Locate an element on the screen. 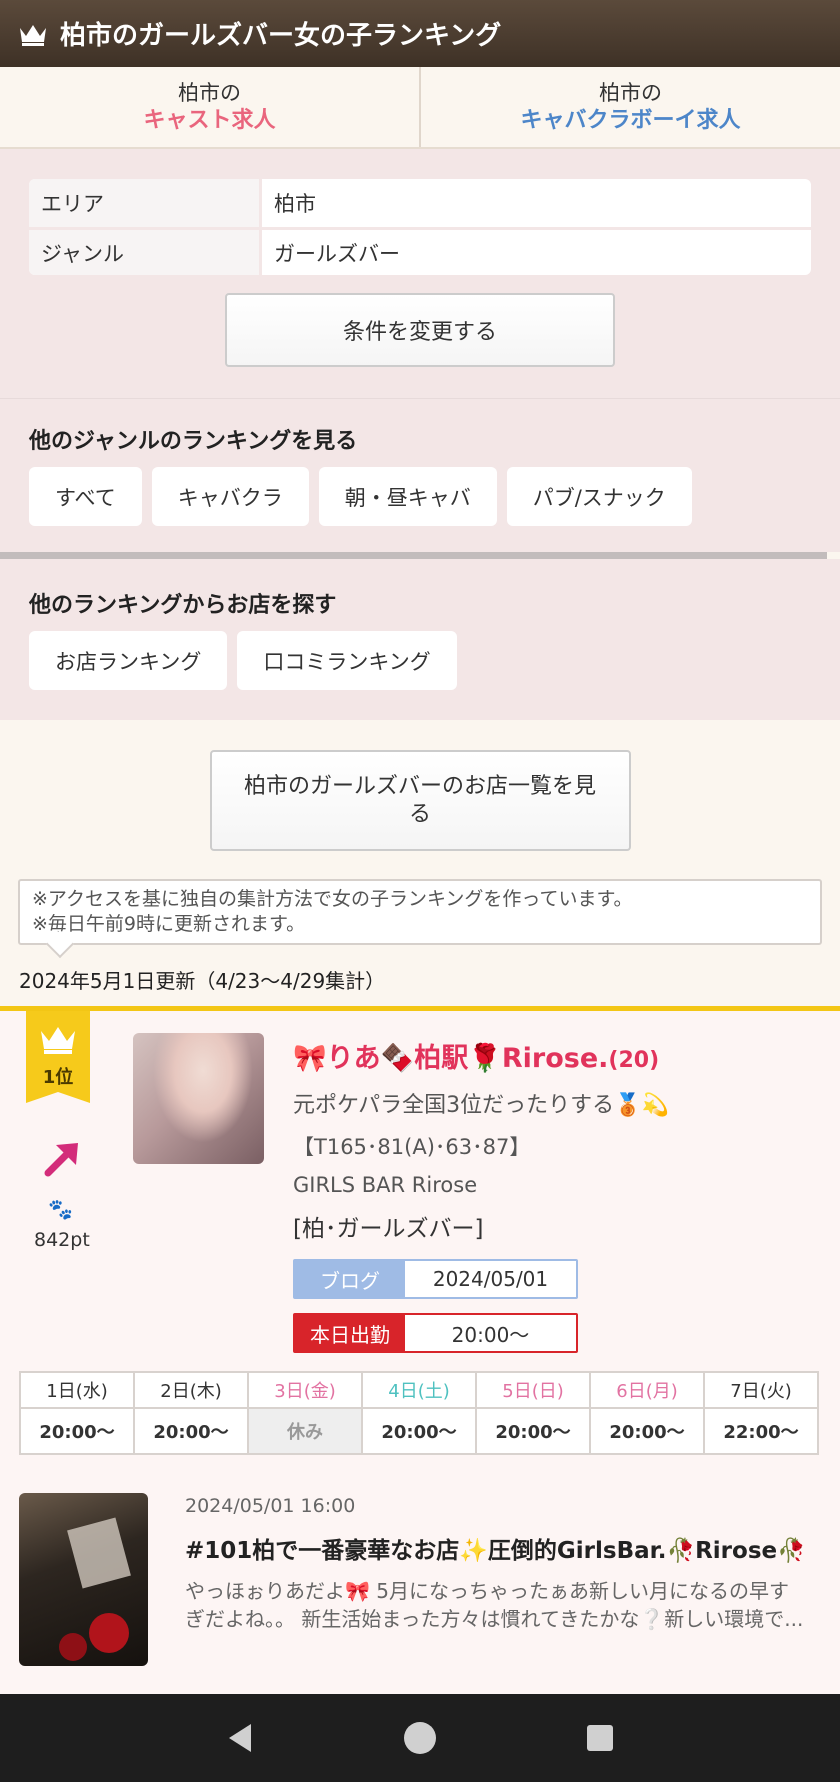 The height and width of the screenshot is (1782, 840). genre-ranking-section: 他のジャンルのランキングを見る すべて キャバクラ 朝・昼キャバ パブ/スナック is located at coordinates (420, 475).